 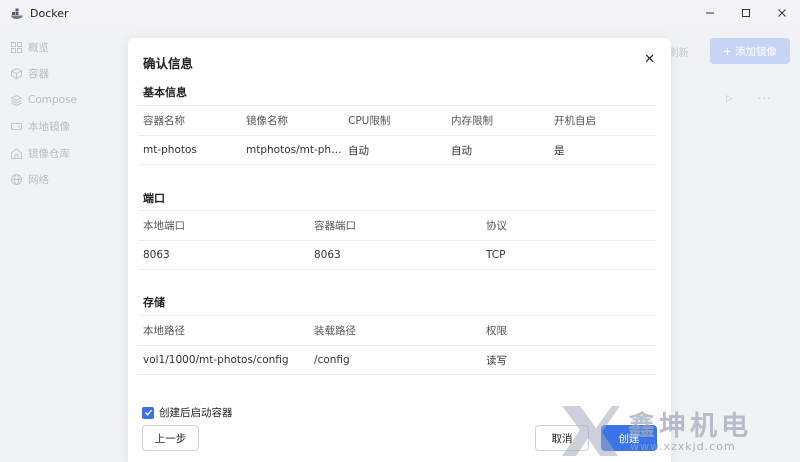 I want to click on sidebar-item-overview: 概览, so click(x=64, y=47).